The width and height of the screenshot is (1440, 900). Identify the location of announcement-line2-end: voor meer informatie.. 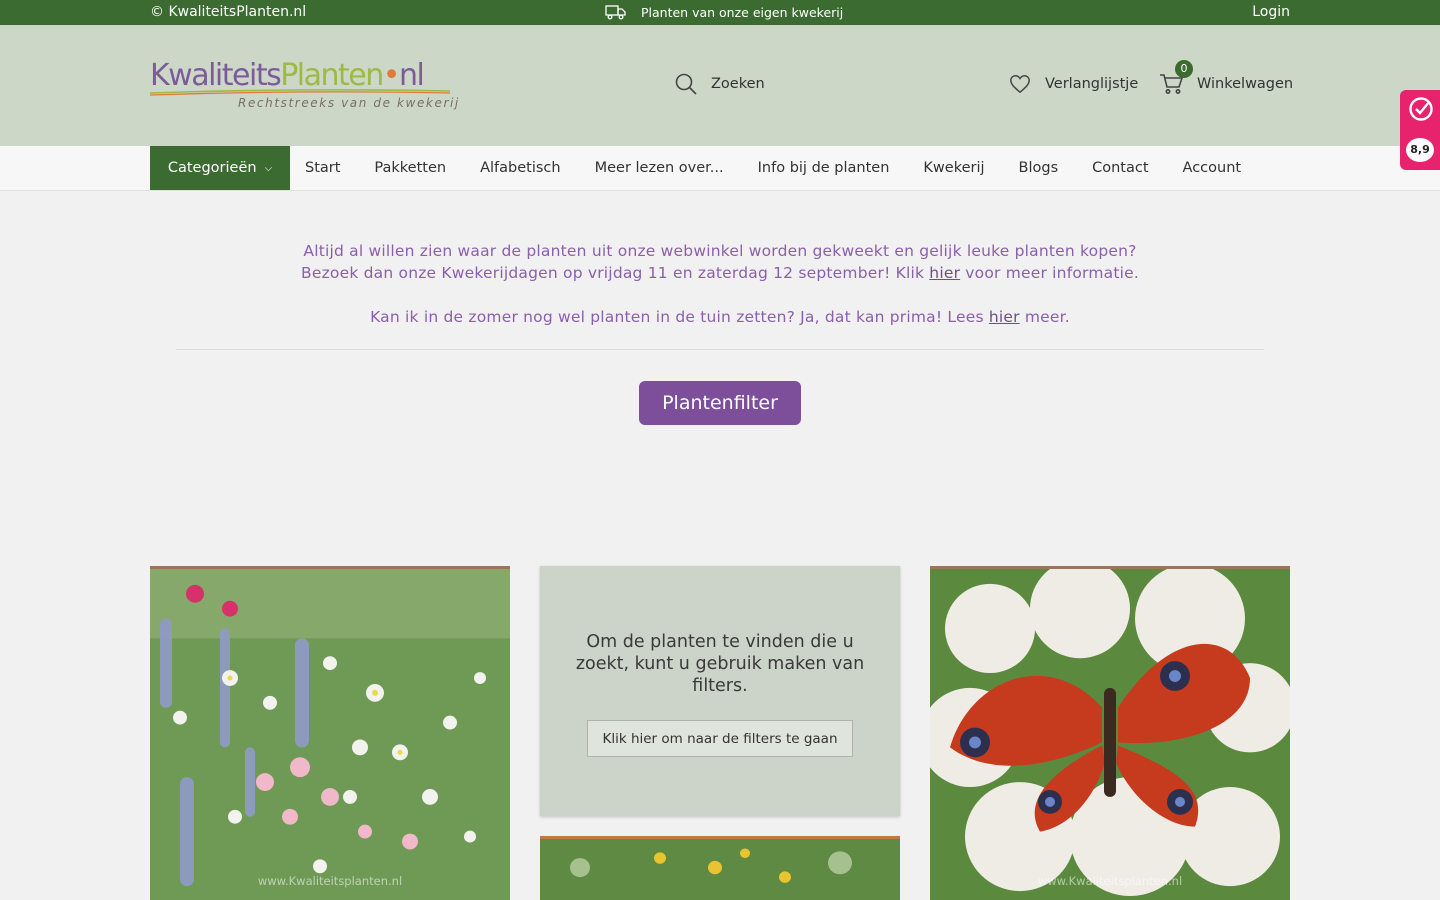
(1049, 273).